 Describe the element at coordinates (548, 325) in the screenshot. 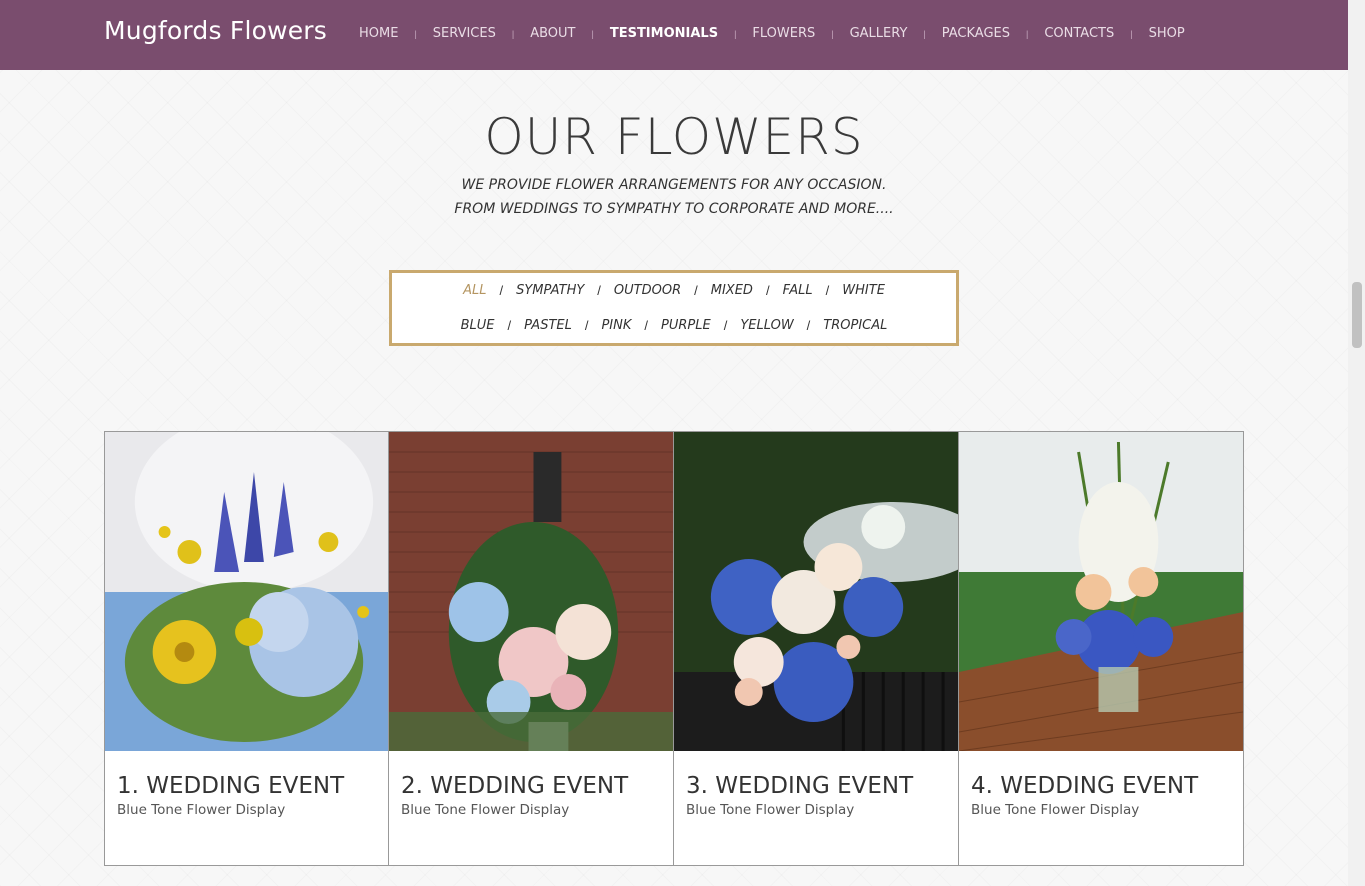

I see `filter-pastel: PASTEL` at that location.